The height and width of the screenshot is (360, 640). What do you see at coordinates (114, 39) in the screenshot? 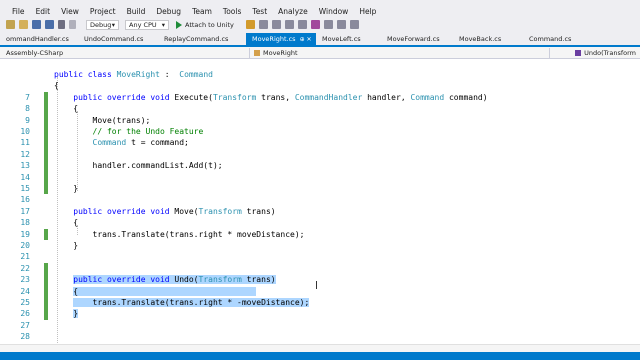
I see `tab-label: UndoCommand.cs` at bounding box center [114, 39].